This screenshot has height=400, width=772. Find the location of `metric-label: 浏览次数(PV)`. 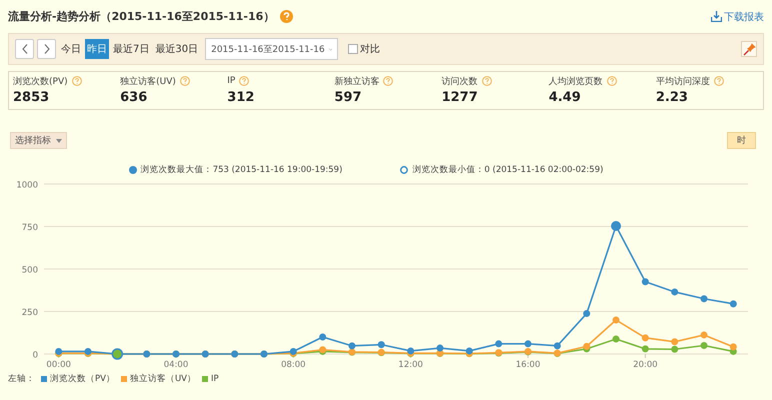

metric-label: 浏览次数(PV) is located at coordinates (40, 82).